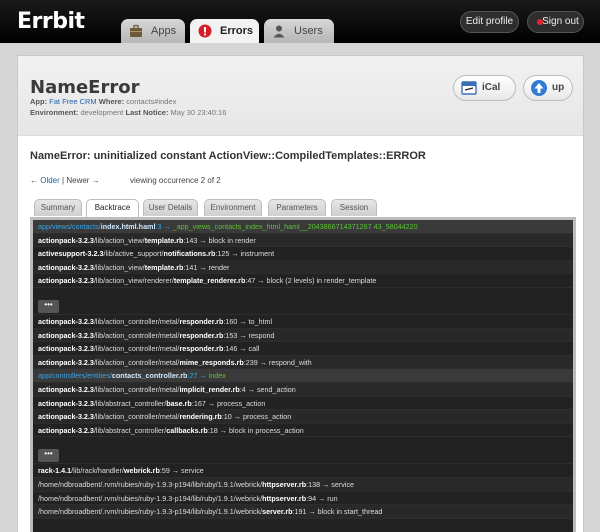  What do you see at coordinates (55, 471) in the screenshot?
I see `gem-name: rack-1.4.1` at bounding box center [55, 471].